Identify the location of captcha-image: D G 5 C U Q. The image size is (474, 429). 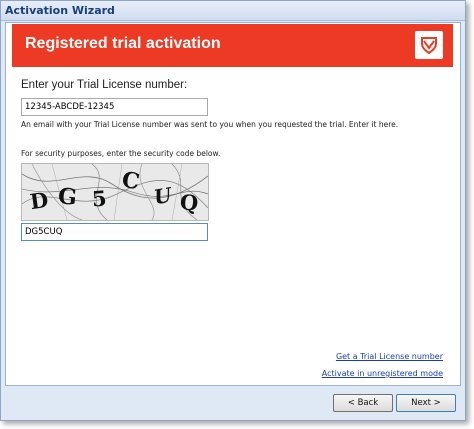
(115, 192).